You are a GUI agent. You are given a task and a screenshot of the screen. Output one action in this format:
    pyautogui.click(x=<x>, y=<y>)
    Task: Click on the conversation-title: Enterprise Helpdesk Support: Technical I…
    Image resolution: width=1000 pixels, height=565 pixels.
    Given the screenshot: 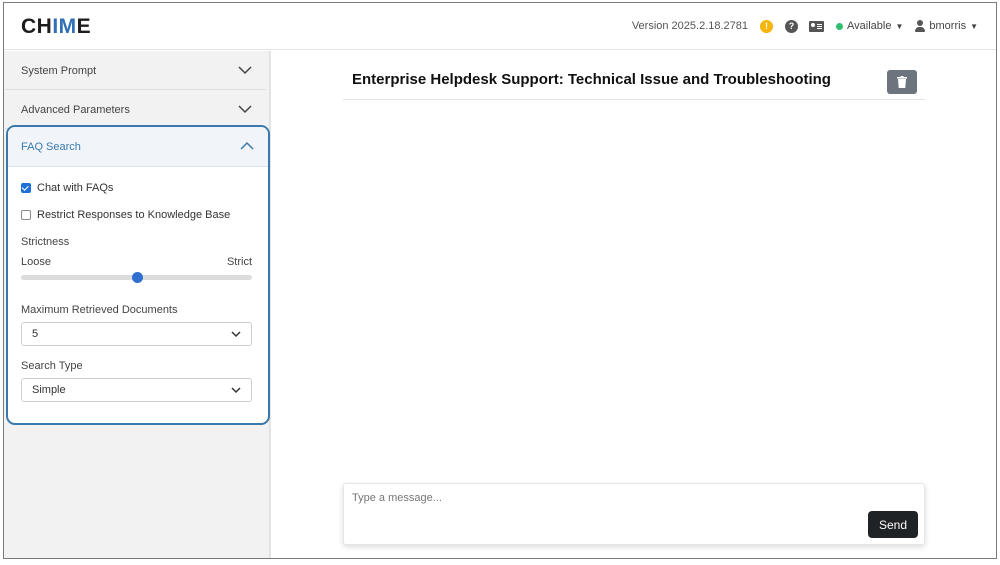 What is the action you would take?
    pyautogui.click(x=591, y=79)
    